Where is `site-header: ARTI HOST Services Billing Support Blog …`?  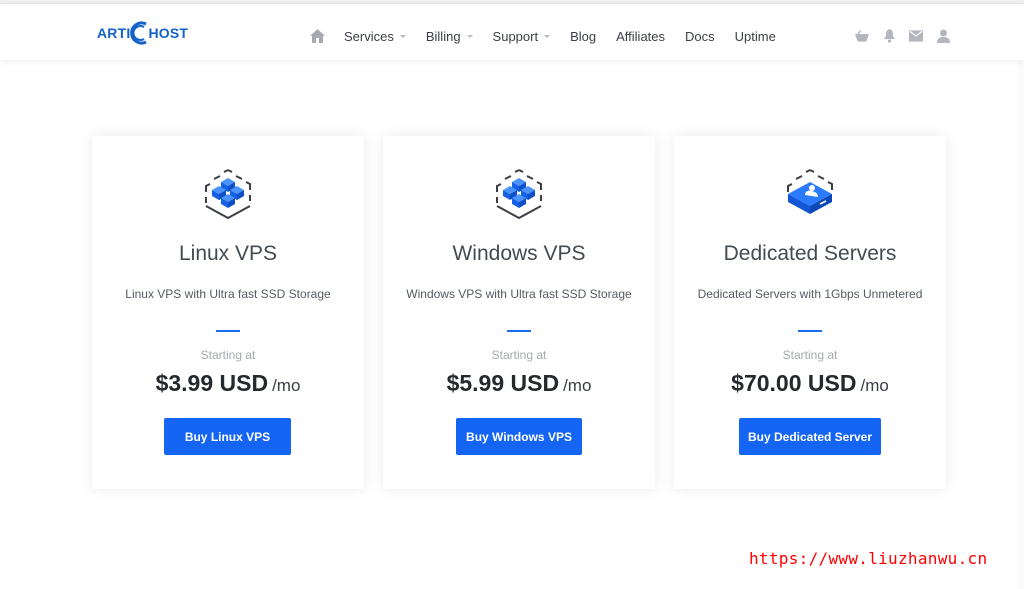 site-header: ARTI HOST Services Billing Support Blog … is located at coordinates (512, 32).